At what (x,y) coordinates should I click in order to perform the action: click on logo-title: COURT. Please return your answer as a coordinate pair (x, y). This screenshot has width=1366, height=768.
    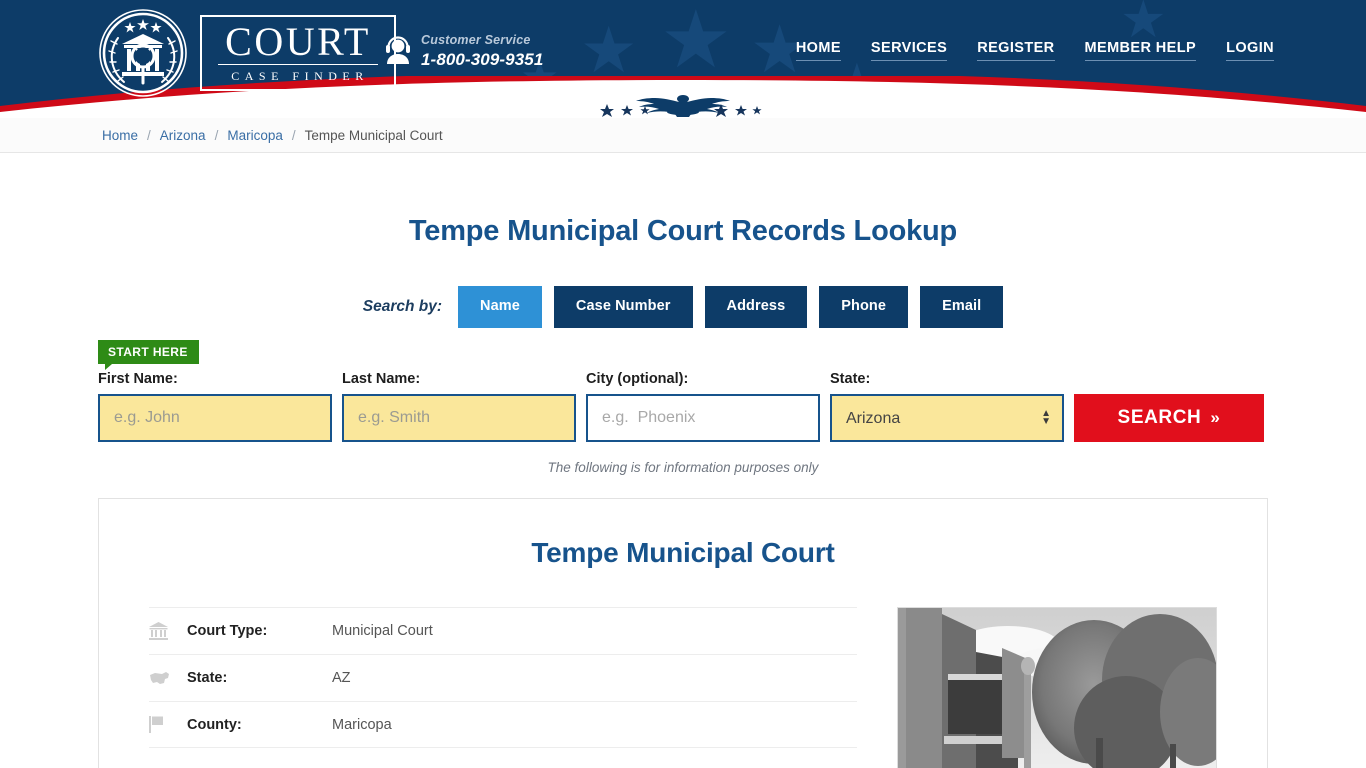
    Looking at the image, I should click on (298, 43).